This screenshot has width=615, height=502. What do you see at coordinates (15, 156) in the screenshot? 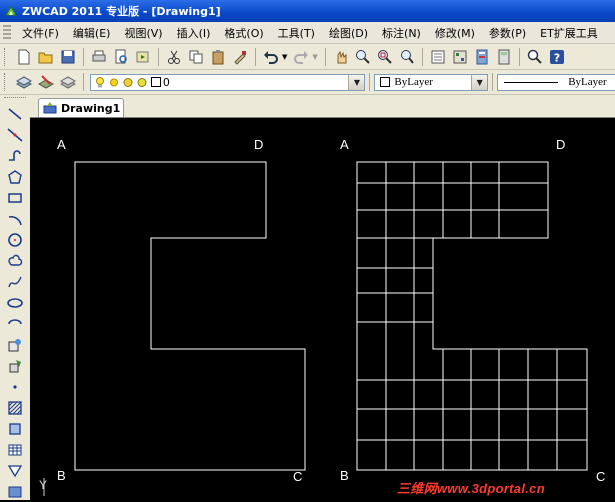
I see `polyline-tool` at bounding box center [15, 156].